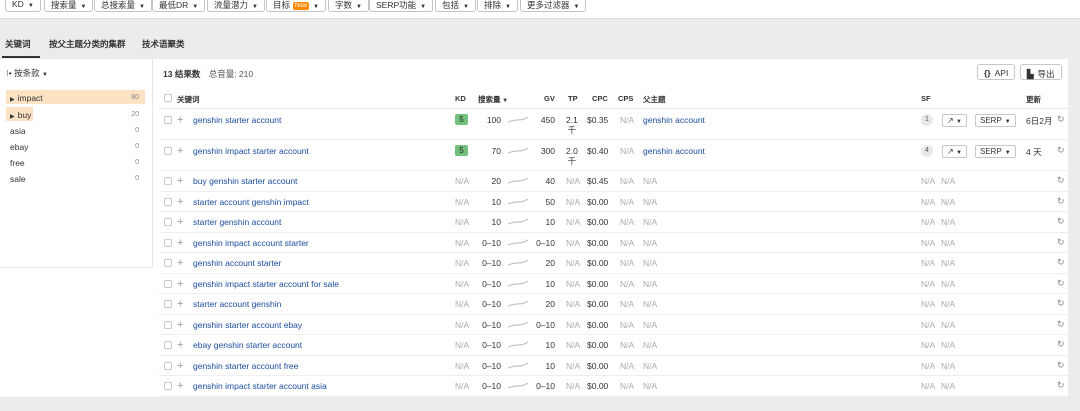 The image size is (1080, 411). What do you see at coordinates (996, 72) in the screenshot?
I see `api-button: {} API` at bounding box center [996, 72].